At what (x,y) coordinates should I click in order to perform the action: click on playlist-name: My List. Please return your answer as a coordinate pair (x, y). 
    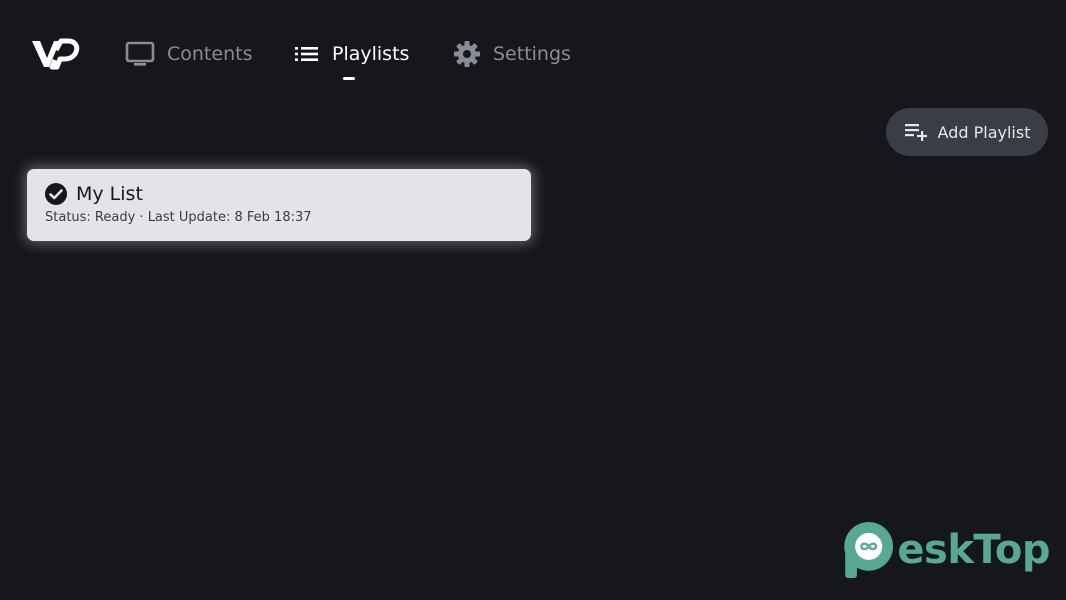
    Looking at the image, I should click on (109, 194).